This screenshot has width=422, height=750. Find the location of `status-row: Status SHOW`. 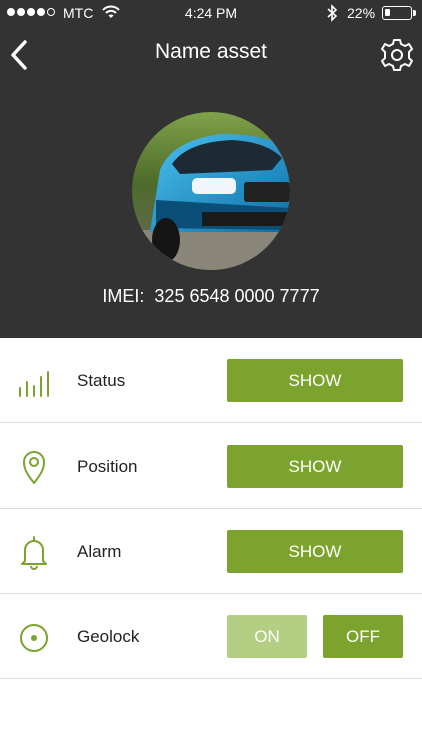

status-row: Status SHOW is located at coordinates (211, 380).